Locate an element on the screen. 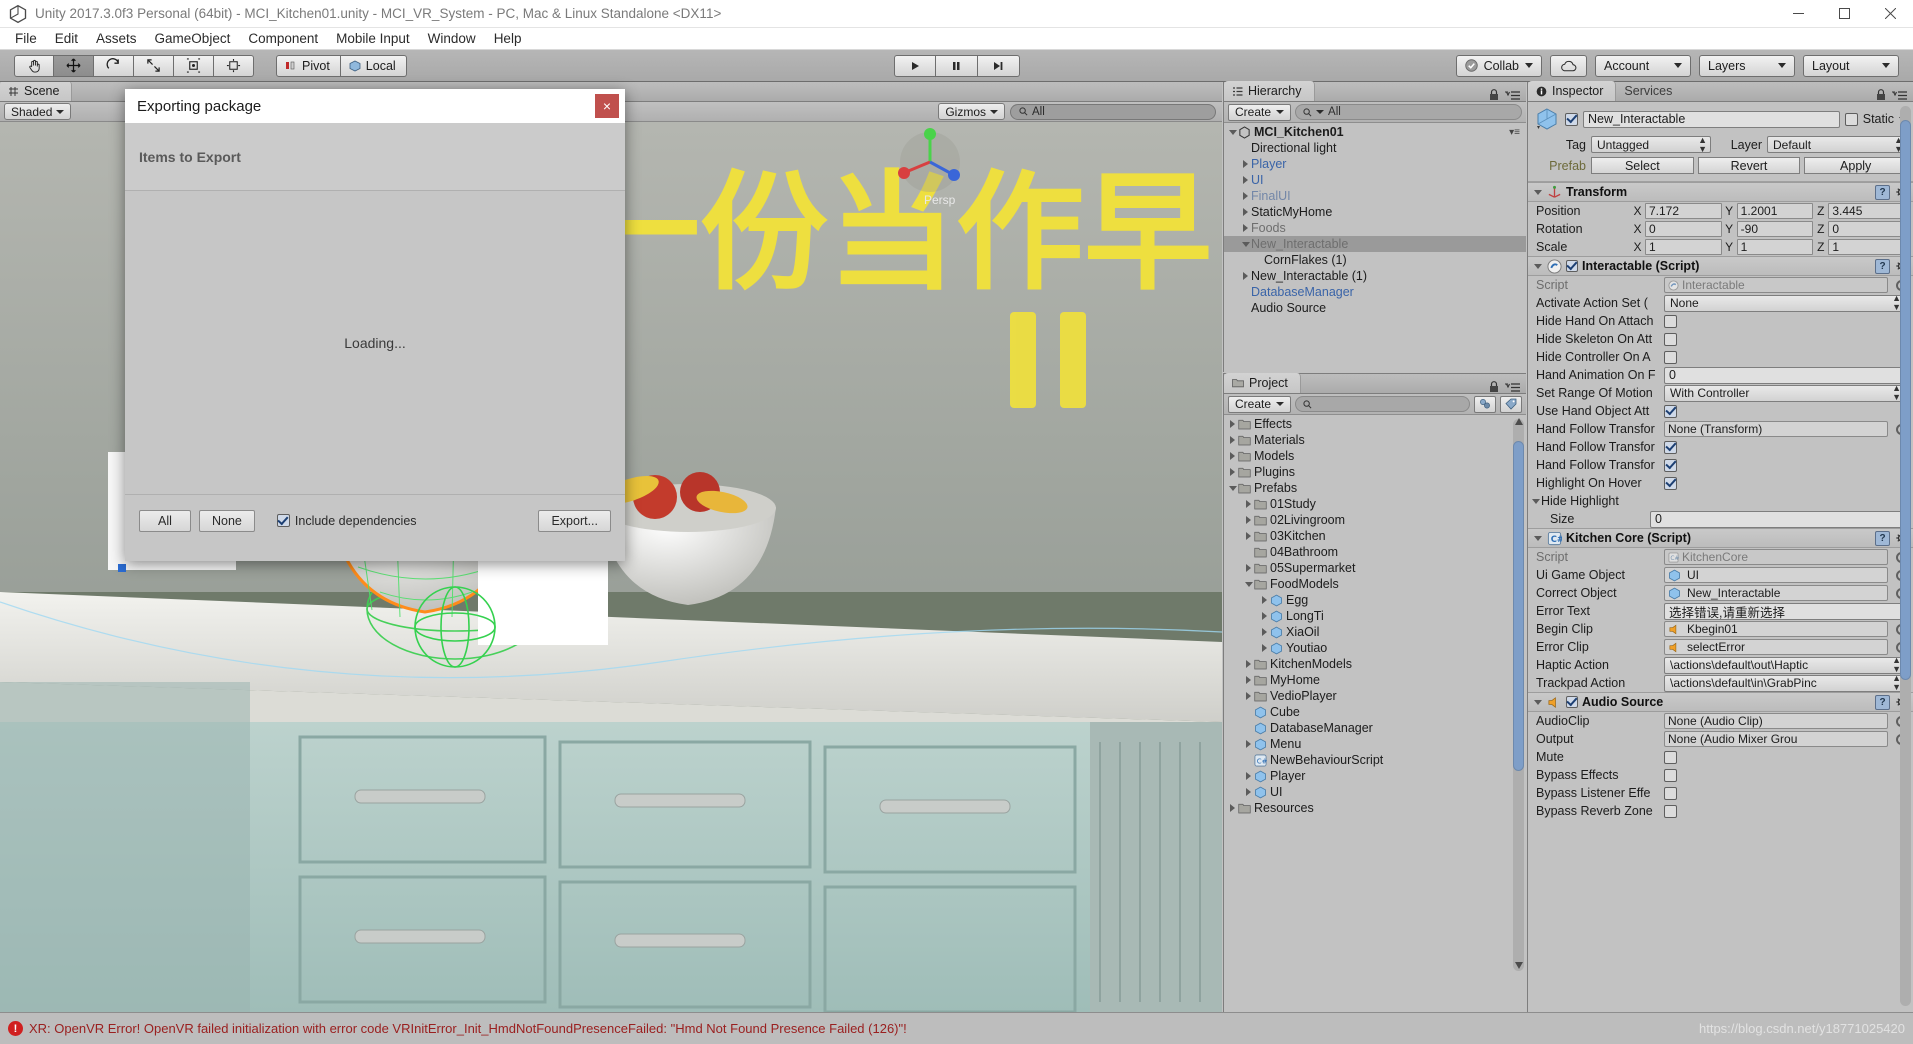 Image resolution: width=1913 pixels, height=1044 pixels. hide-highlight-arrow-icon is located at coordinates (1535, 501).